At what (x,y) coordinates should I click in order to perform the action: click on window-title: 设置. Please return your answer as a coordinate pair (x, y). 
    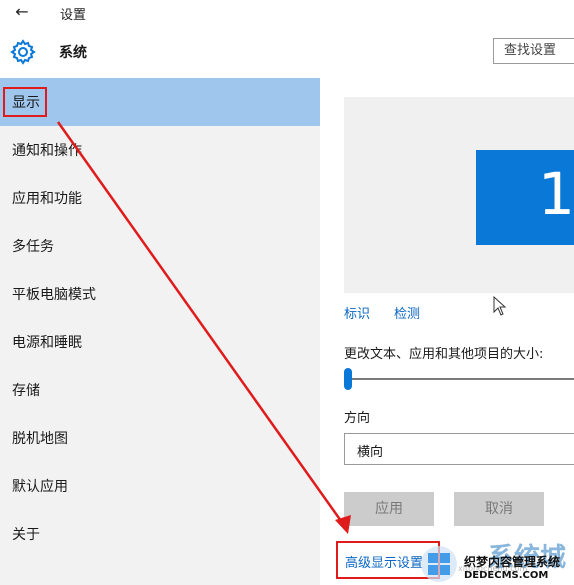
    Looking at the image, I should click on (73, 15).